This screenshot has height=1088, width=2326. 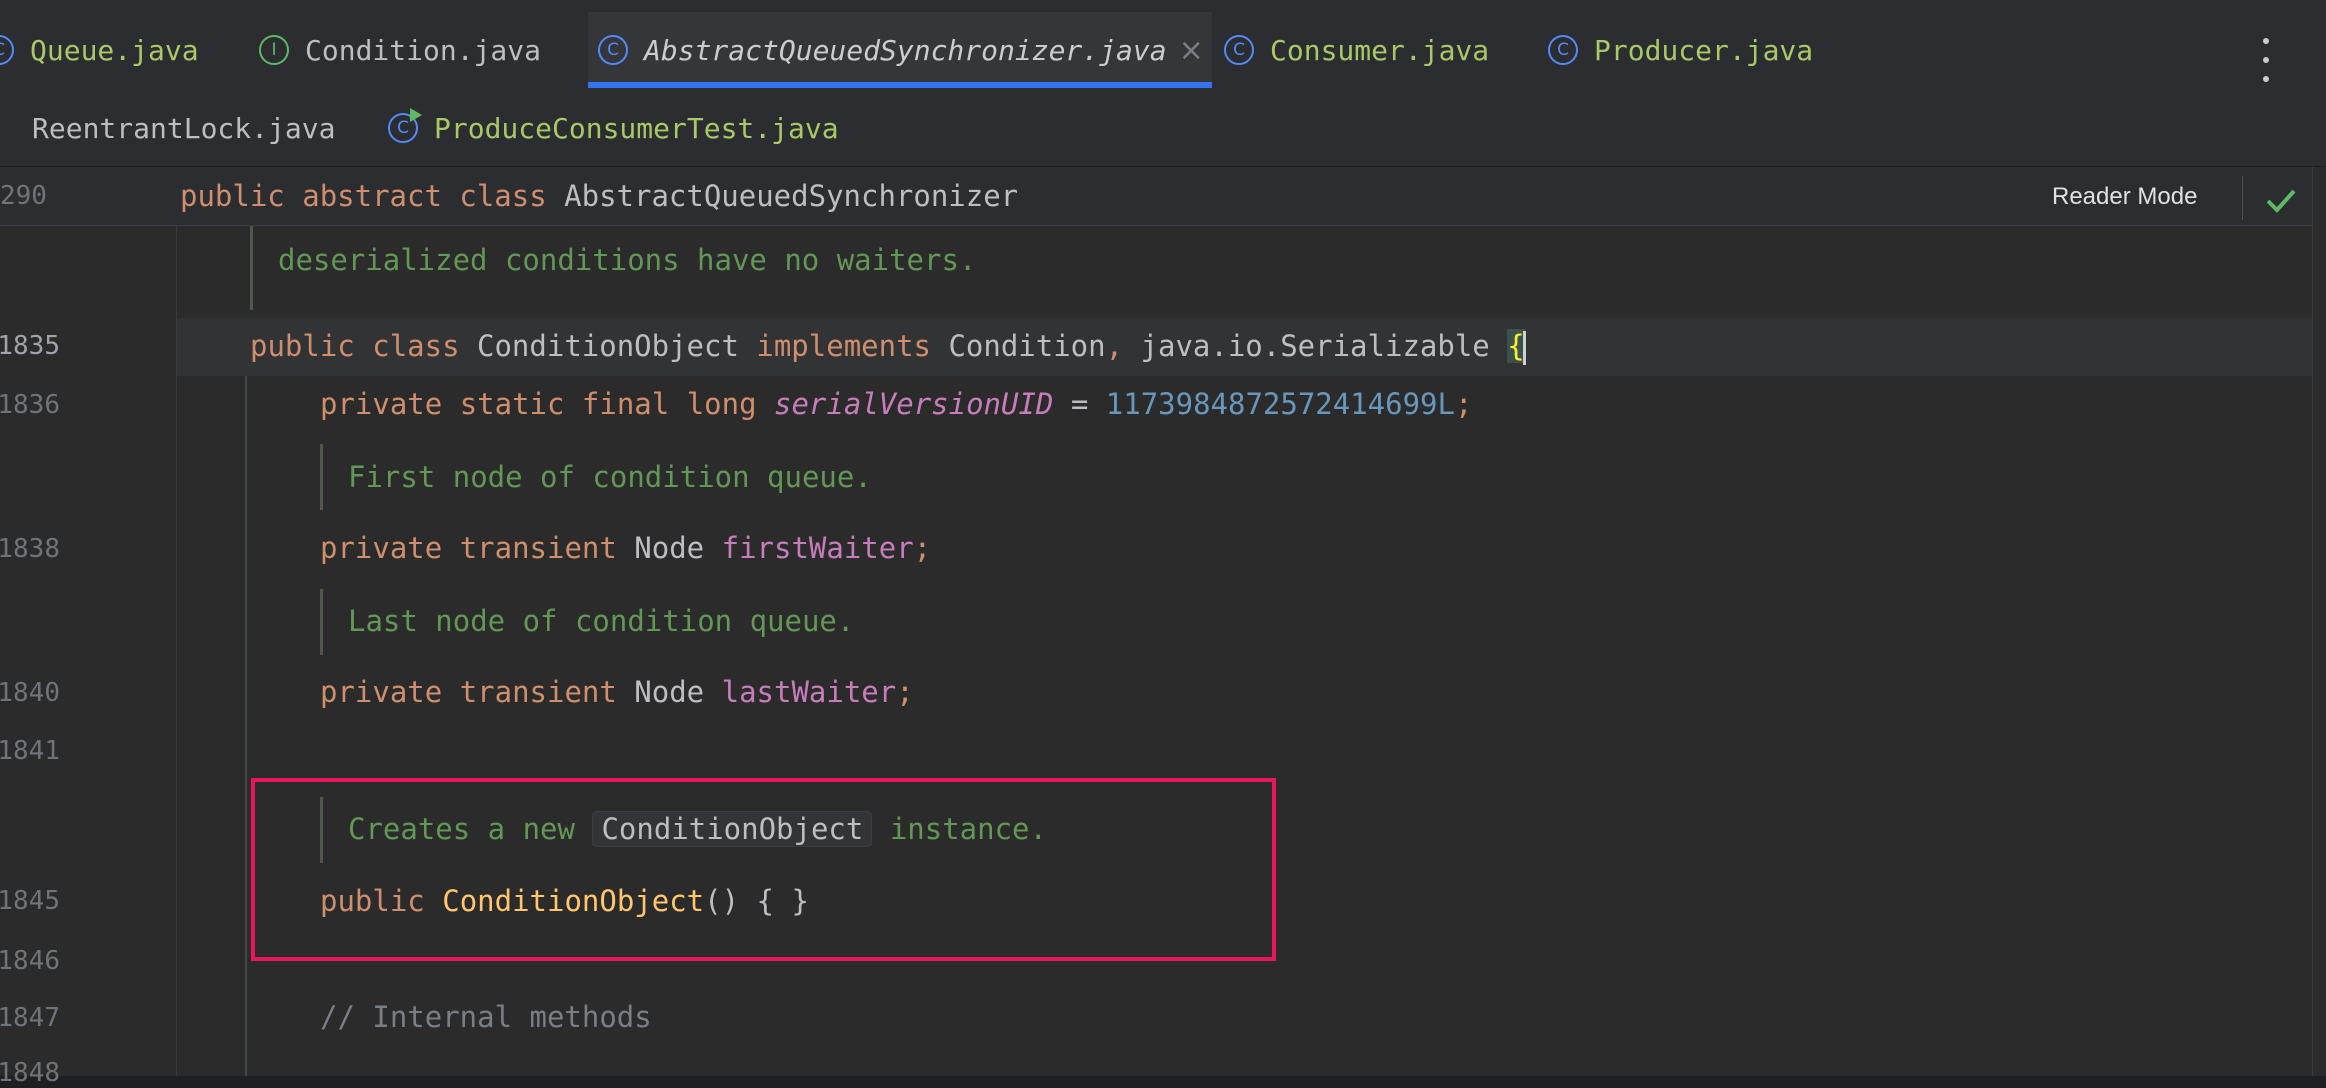 What do you see at coordinates (30, 405) in the screenshot?
I see `line-number: 1836` at bounding box center [30, 405].